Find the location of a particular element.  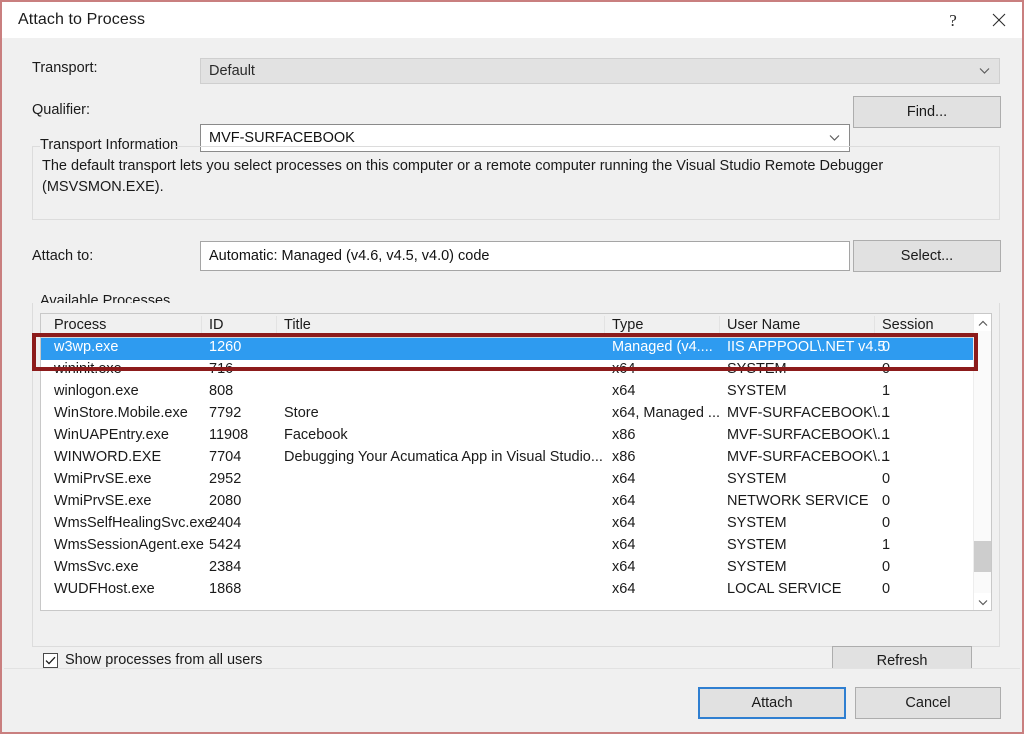

title-bar: Attach to Process ? is located at coordinates (512, 20).